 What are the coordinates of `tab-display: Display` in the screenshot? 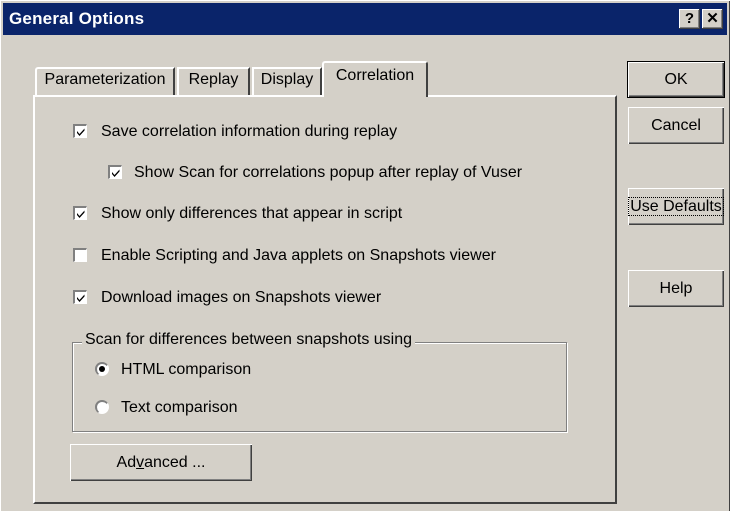 It's located at (287, 81).